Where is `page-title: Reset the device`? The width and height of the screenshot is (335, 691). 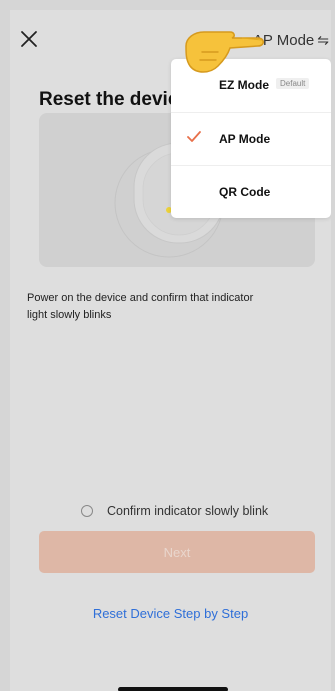
page-title: Reset the device is located at coordinates (114, 99).